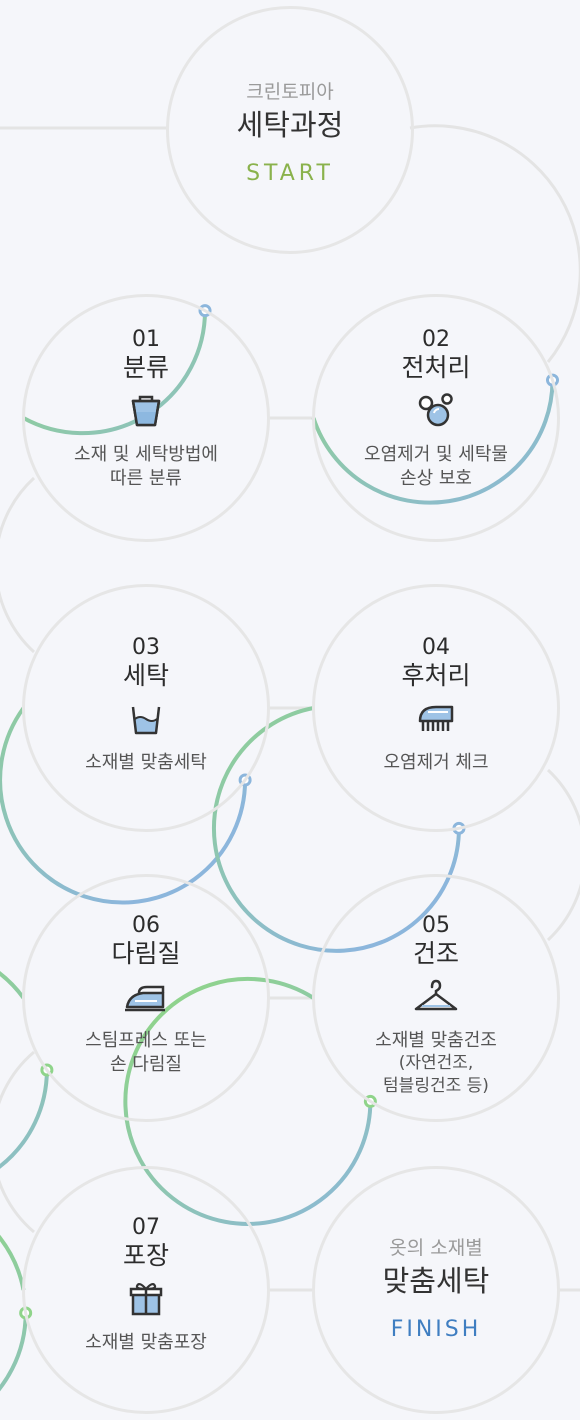 Image resolution: width=580 pixels, height=1420 pixels. Describe the element at coordinates (436, 675) in the screenshot. I see `step-title: 후처리` at that location.